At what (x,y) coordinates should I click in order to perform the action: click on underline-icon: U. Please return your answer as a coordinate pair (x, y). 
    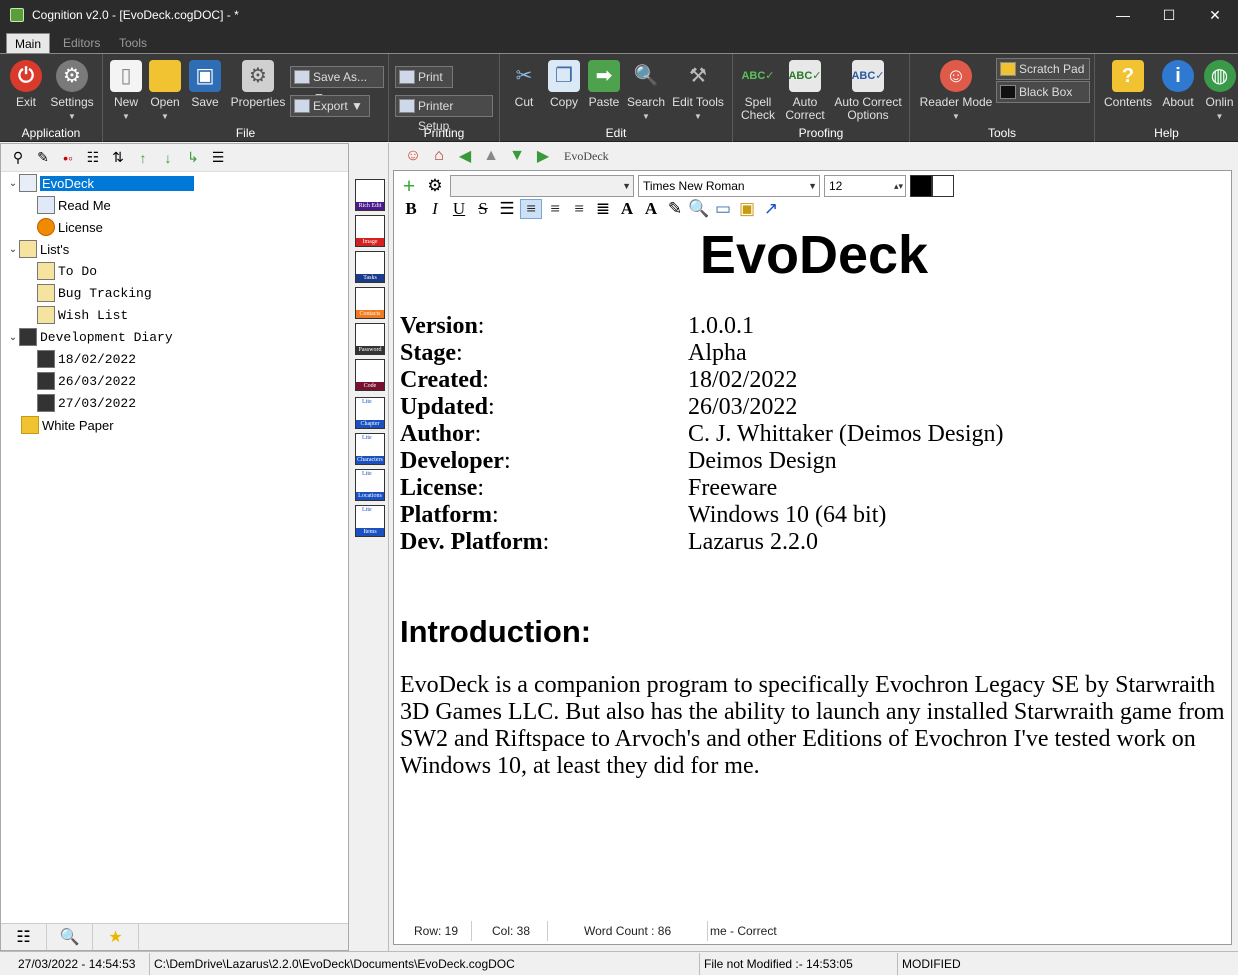
    Looking at the image, I should click on (459, 209).